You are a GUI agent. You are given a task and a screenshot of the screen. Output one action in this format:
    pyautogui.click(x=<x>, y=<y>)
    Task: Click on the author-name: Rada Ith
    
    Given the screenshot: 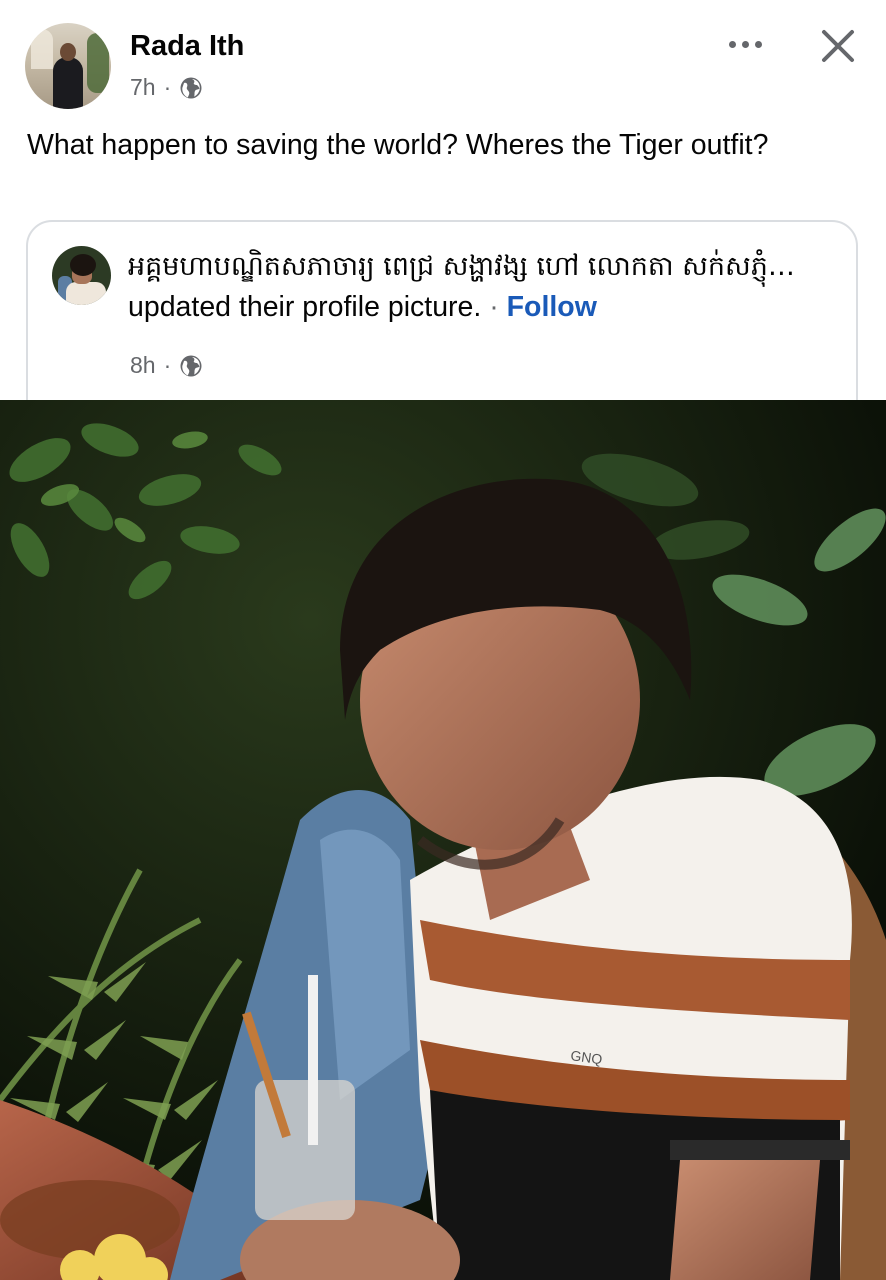 What is the action you would take?
    pyautogui.click(x=187, y=46)
    